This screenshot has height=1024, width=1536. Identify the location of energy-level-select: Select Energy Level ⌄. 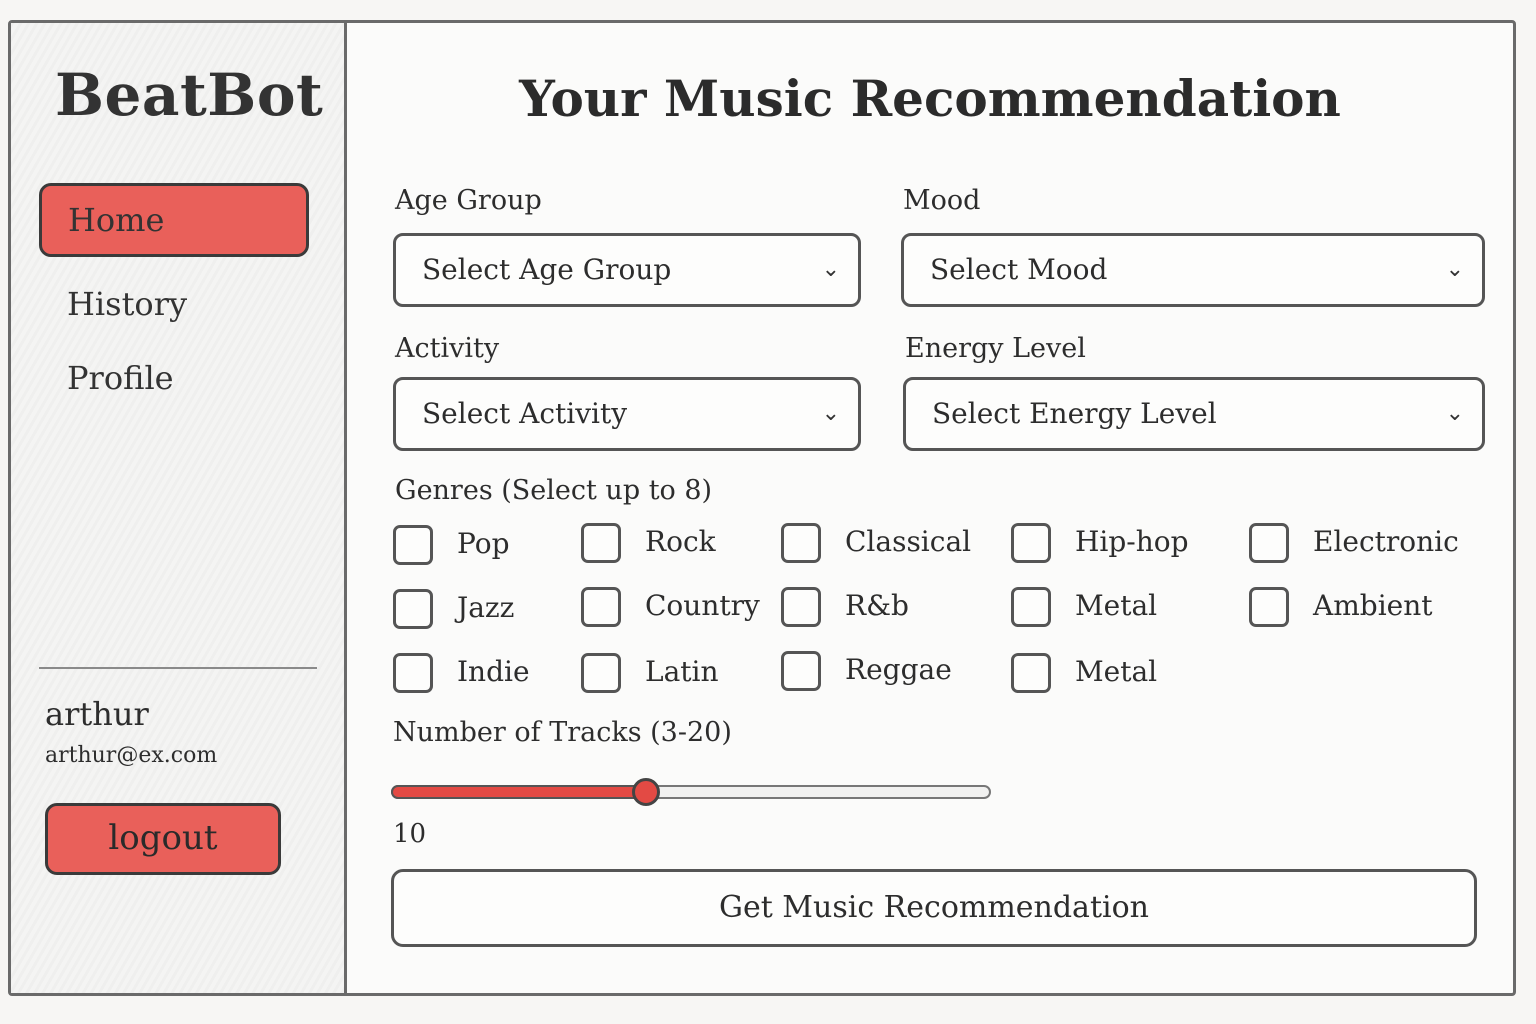
(1194, 414).